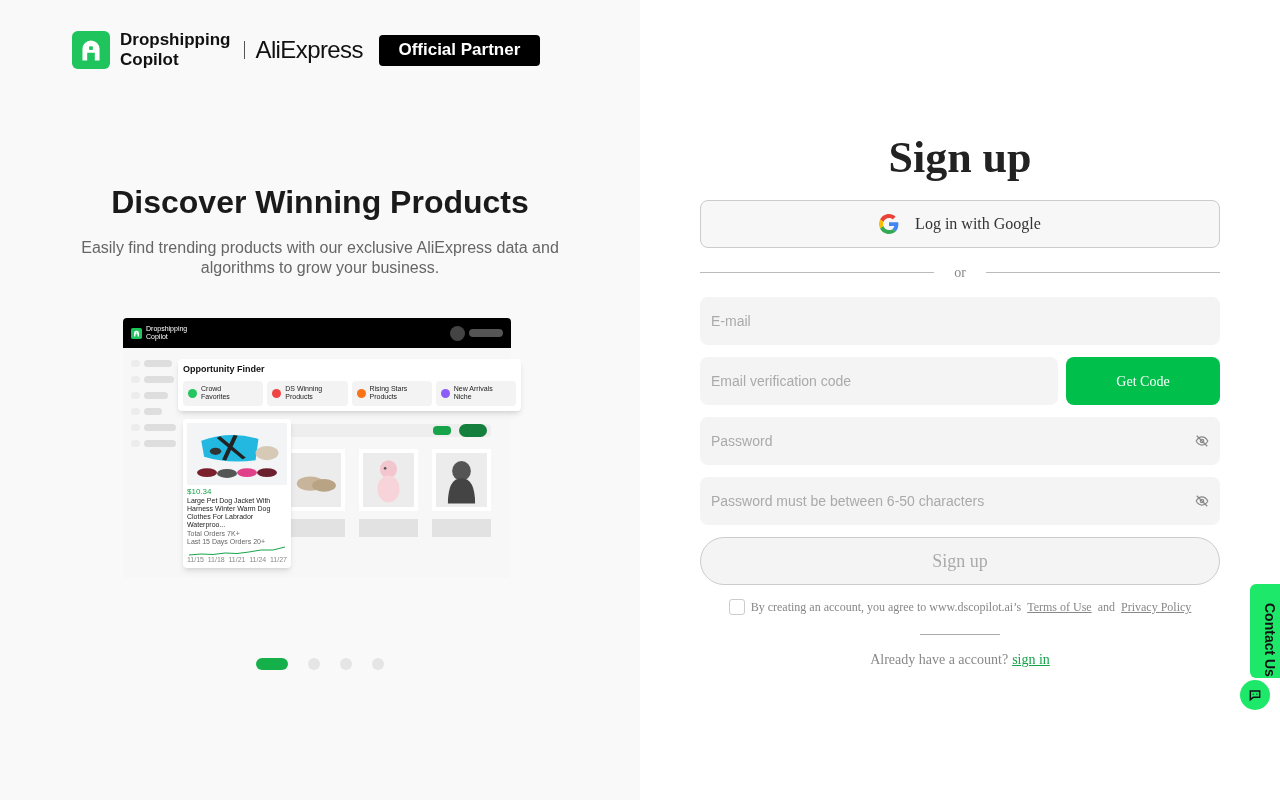 Image resolution: width=1280 pixels, height=800 pixels. What do you see at coordinates (1106, 607) in the screenshot?
I see `agree-text: and` at bounding box center [1106, 607].